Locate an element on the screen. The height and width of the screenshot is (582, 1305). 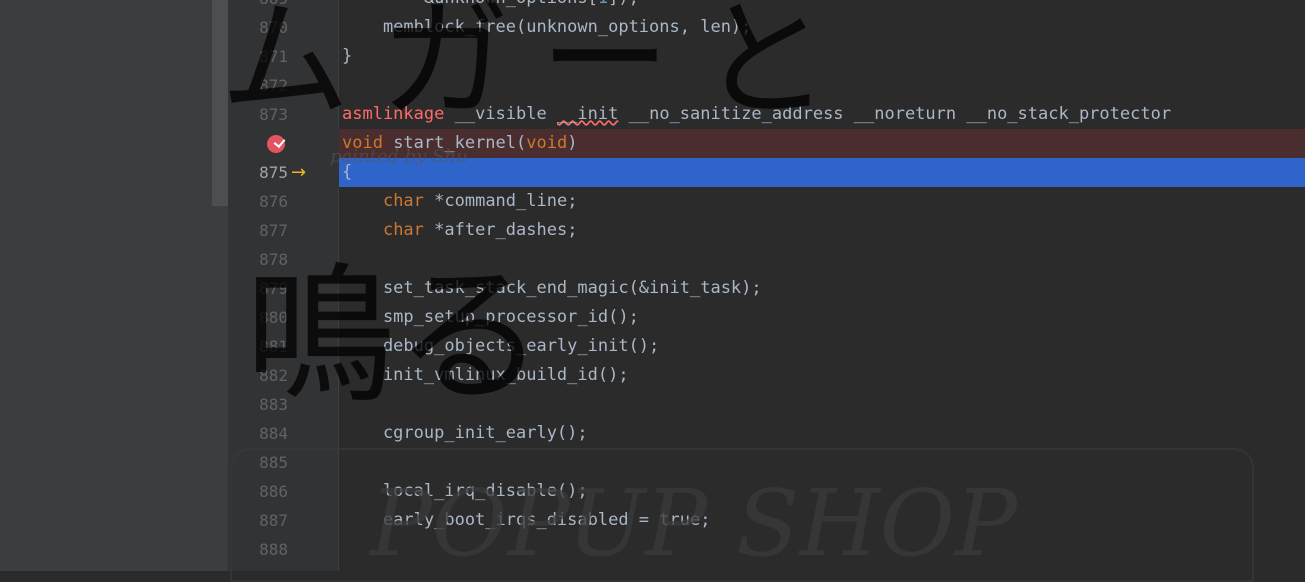
code-token: debug_objects_early_init(); is located at coordinates (501, 346).